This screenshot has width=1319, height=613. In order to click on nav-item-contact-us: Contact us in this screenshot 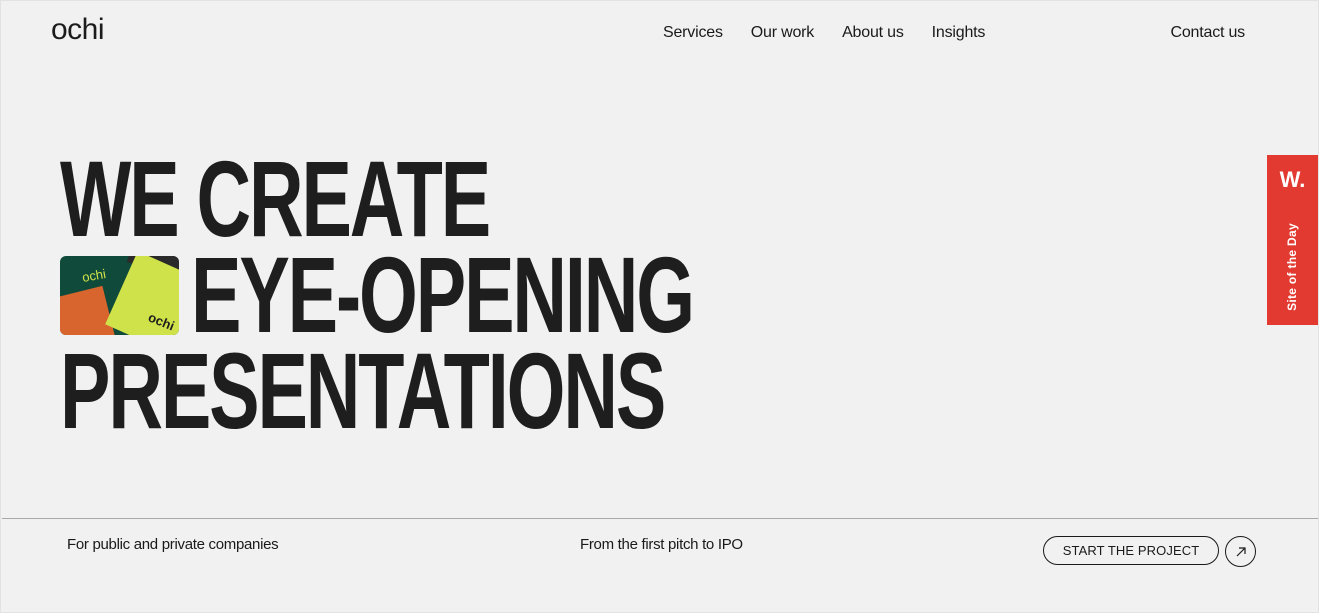, I will do `click(1208, 33)`.